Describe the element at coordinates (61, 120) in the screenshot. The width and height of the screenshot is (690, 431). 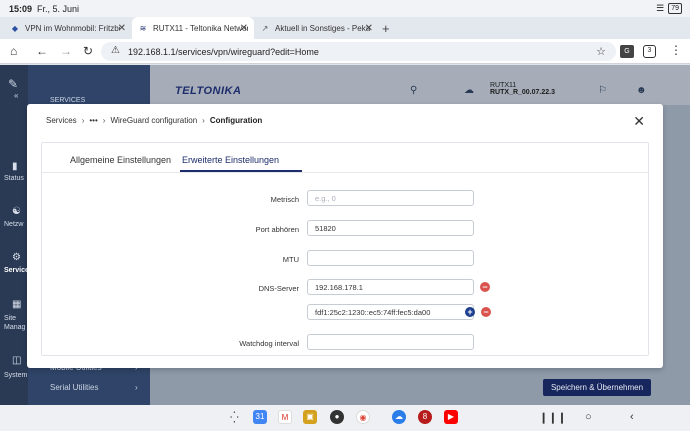
I see `breadcrumb-services: Services` at that location.